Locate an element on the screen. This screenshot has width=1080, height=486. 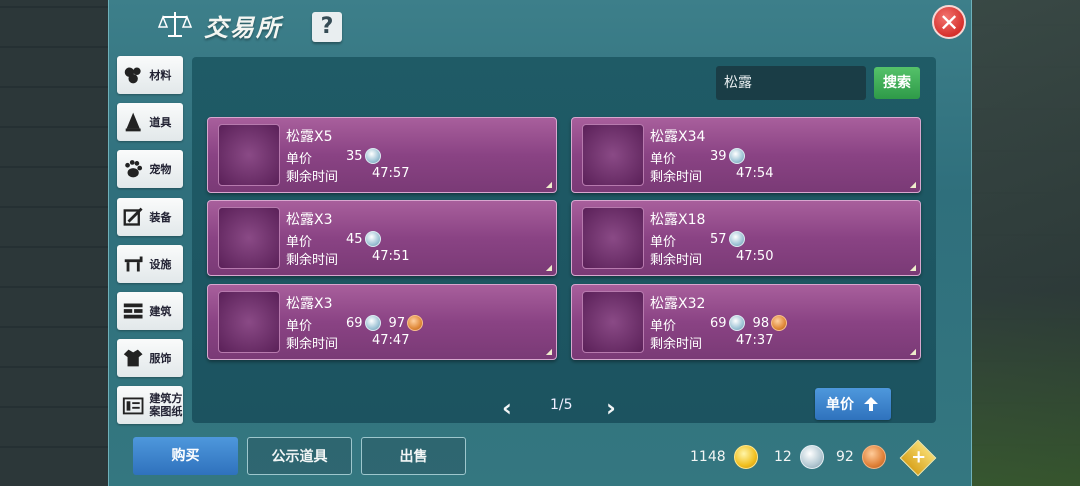
sidebar-item-blueprint: 建筑方案图纸 is located at coordinates (150, 405).